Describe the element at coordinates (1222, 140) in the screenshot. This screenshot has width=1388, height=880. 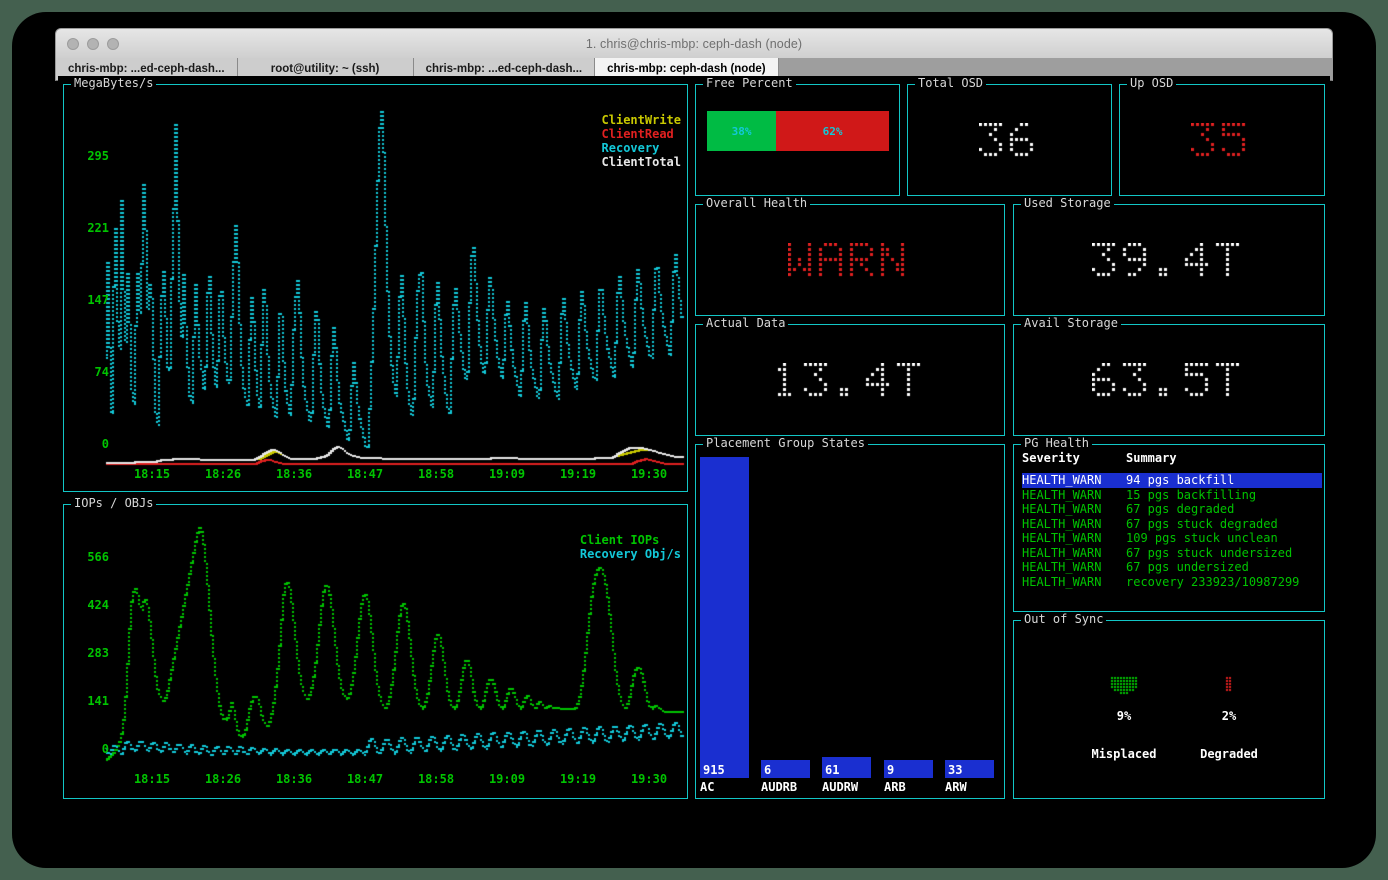
I see `up-osd-readout` at that location.